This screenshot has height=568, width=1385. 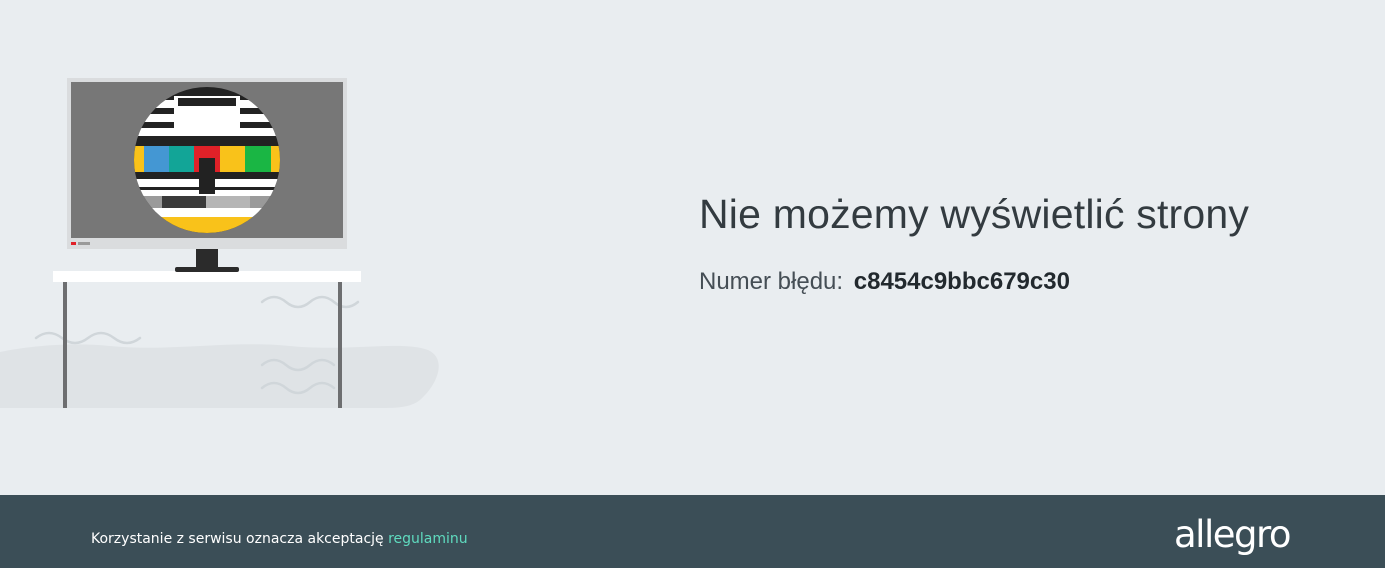 What do you see at coordinates (974, 214) in the screenshot?
I see `error-title: Nie możemy wyświetlić strony` at bounding box center [974, 214].